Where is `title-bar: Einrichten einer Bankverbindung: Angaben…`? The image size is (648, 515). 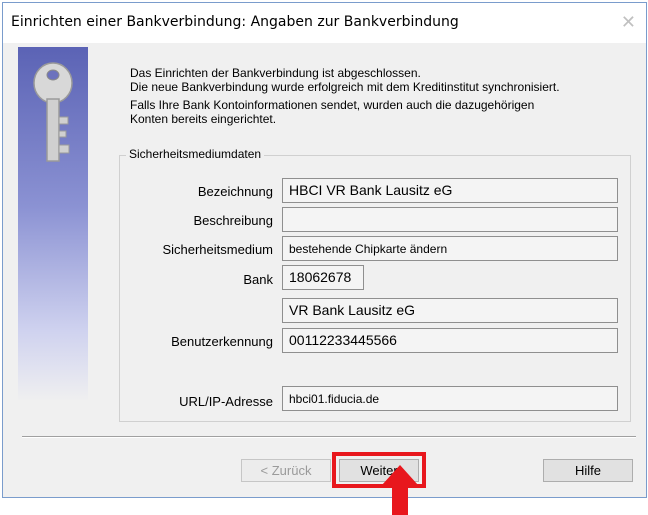 title-bar: Einrichten einer Bankverbindung: Angaben… is located at coordinates (324, 23).